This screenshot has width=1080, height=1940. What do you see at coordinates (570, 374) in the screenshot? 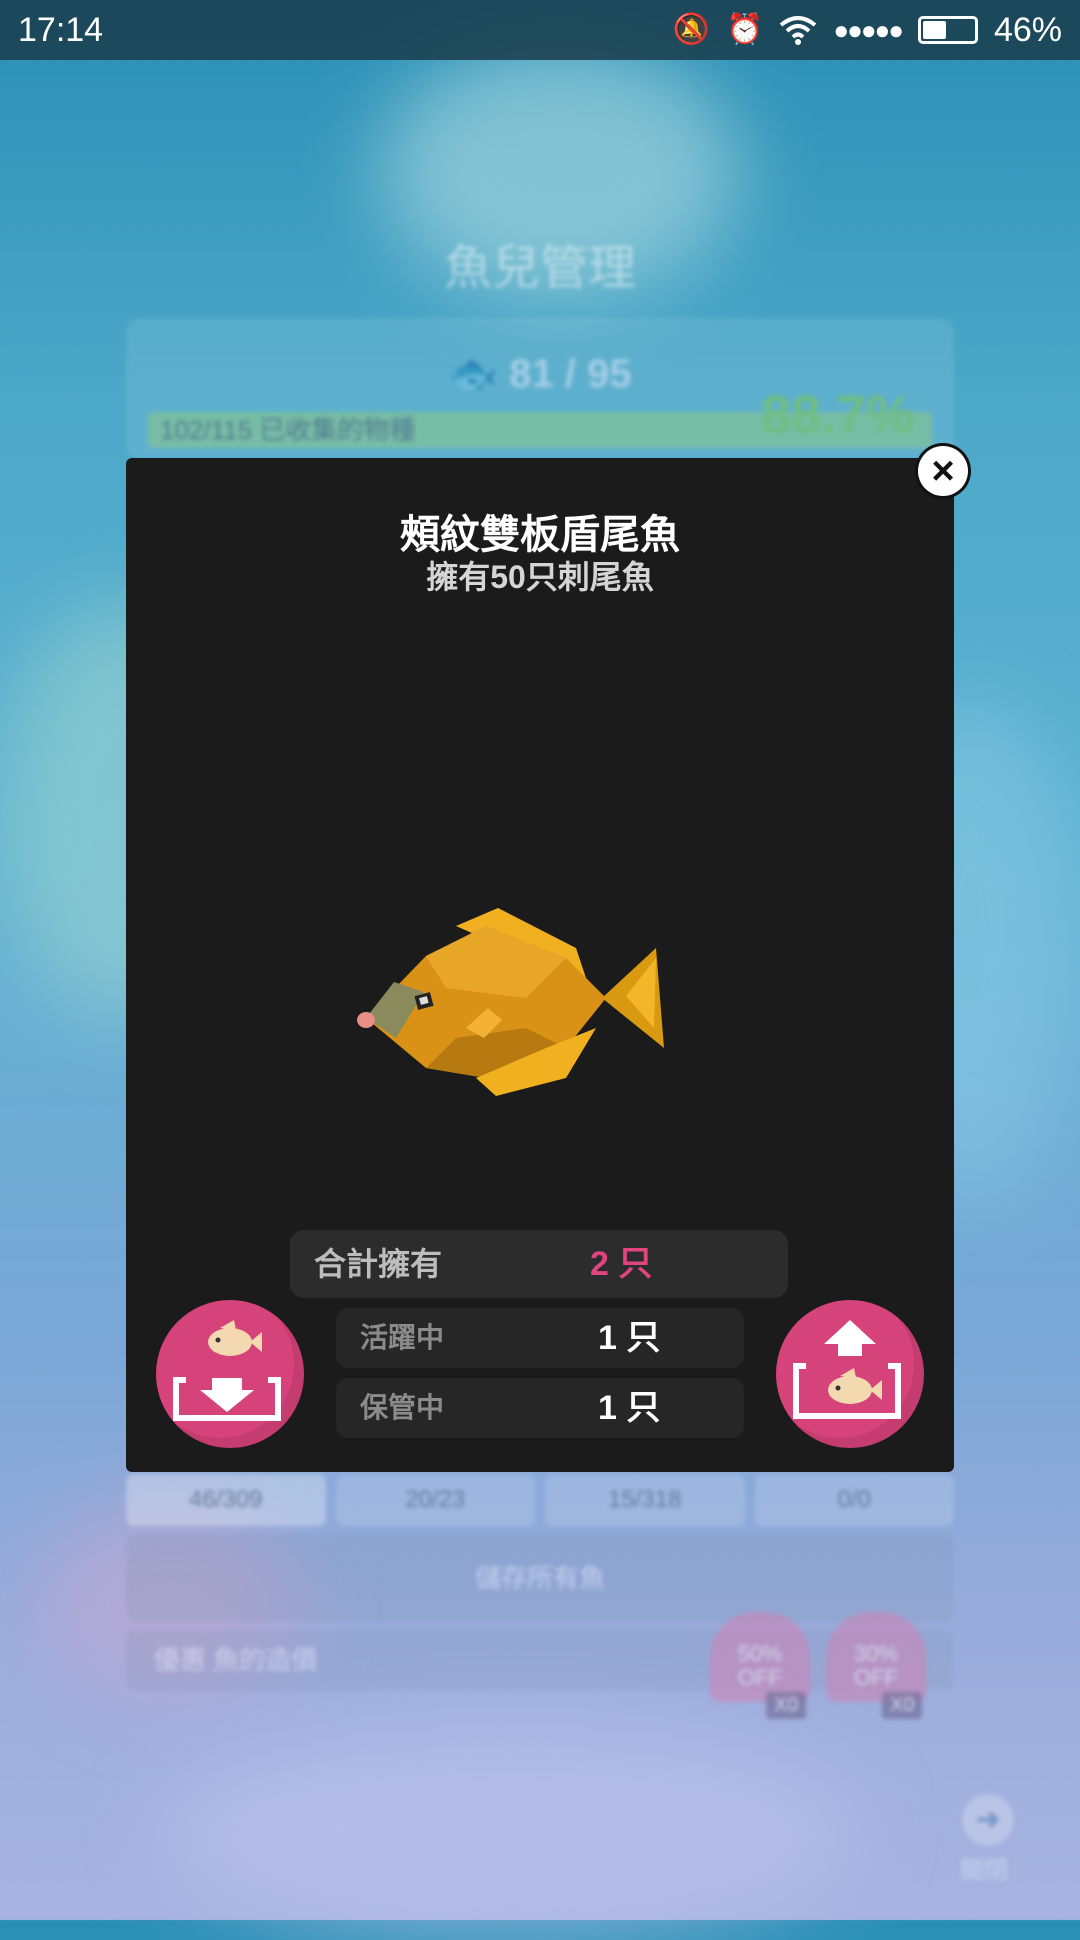
I see `fish-count-text: 81 / 95` at bounding box center [570, 374].